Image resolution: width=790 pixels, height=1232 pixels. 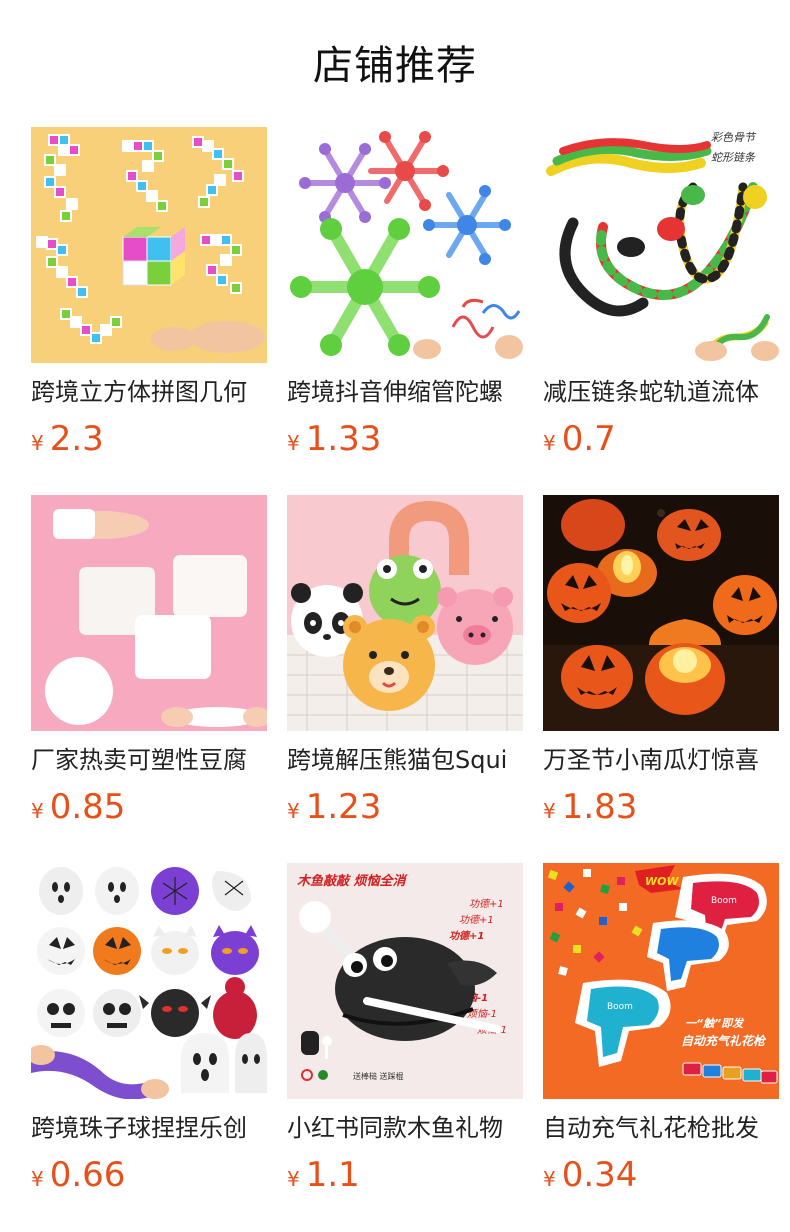 I want to click on chain-snake-toy-image: 彩色骨节 蛇形链条, so click(x=661, y=245).